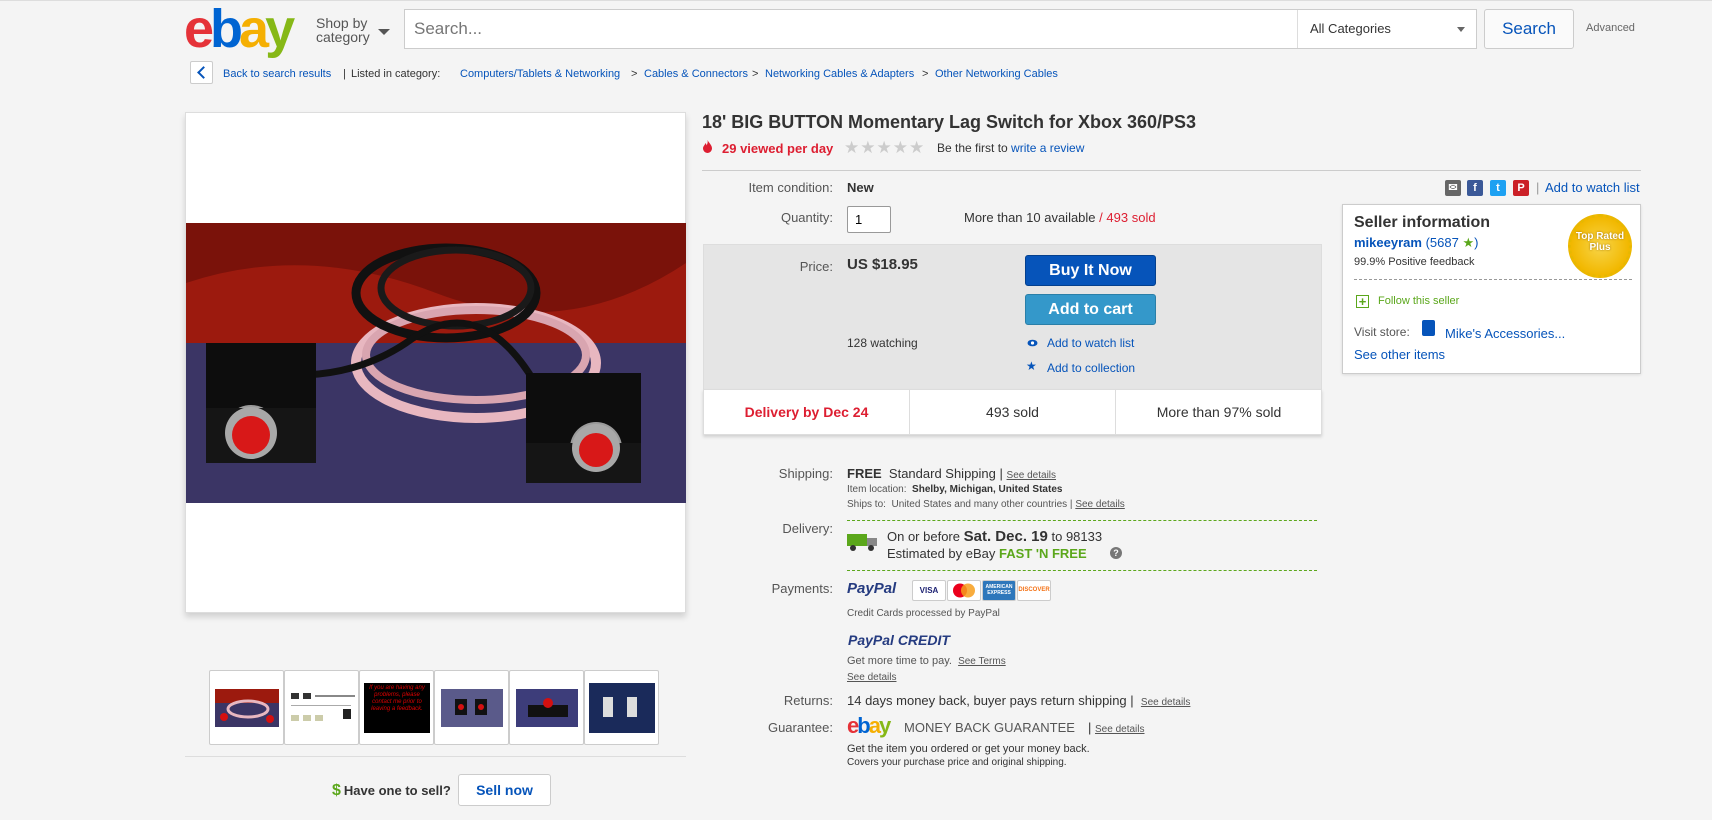 The height and width of the screenshot is (820, 1712). Describe the element at coordinates (964, 590) in the screenshot. I see `mastercard-icon` at that location.